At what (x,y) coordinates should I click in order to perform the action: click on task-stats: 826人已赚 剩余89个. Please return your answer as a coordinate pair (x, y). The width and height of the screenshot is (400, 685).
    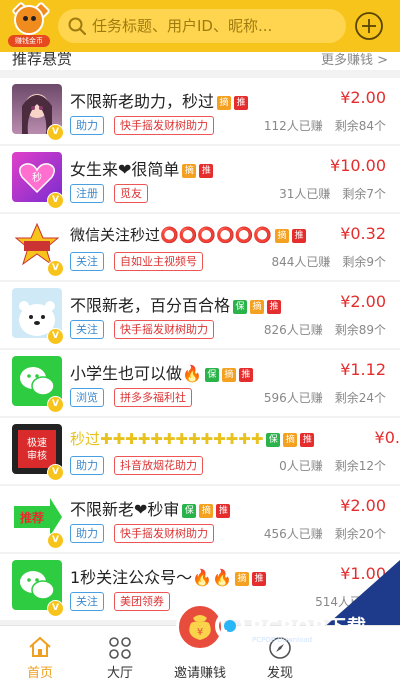
    Looking at the image, I should click on (319, 329).